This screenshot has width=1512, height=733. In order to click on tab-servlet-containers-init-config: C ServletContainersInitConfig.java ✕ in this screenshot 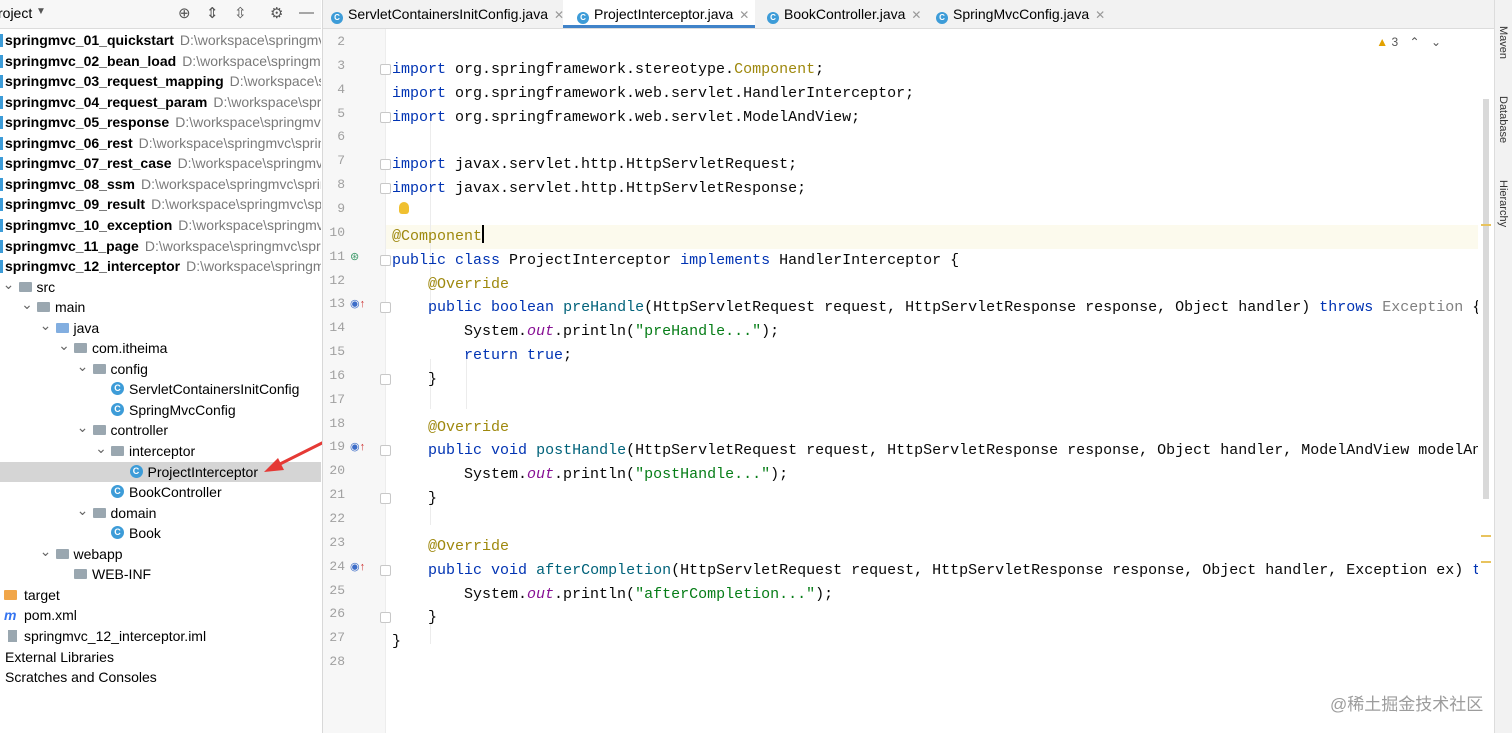, I will do `click(447, 14)`.